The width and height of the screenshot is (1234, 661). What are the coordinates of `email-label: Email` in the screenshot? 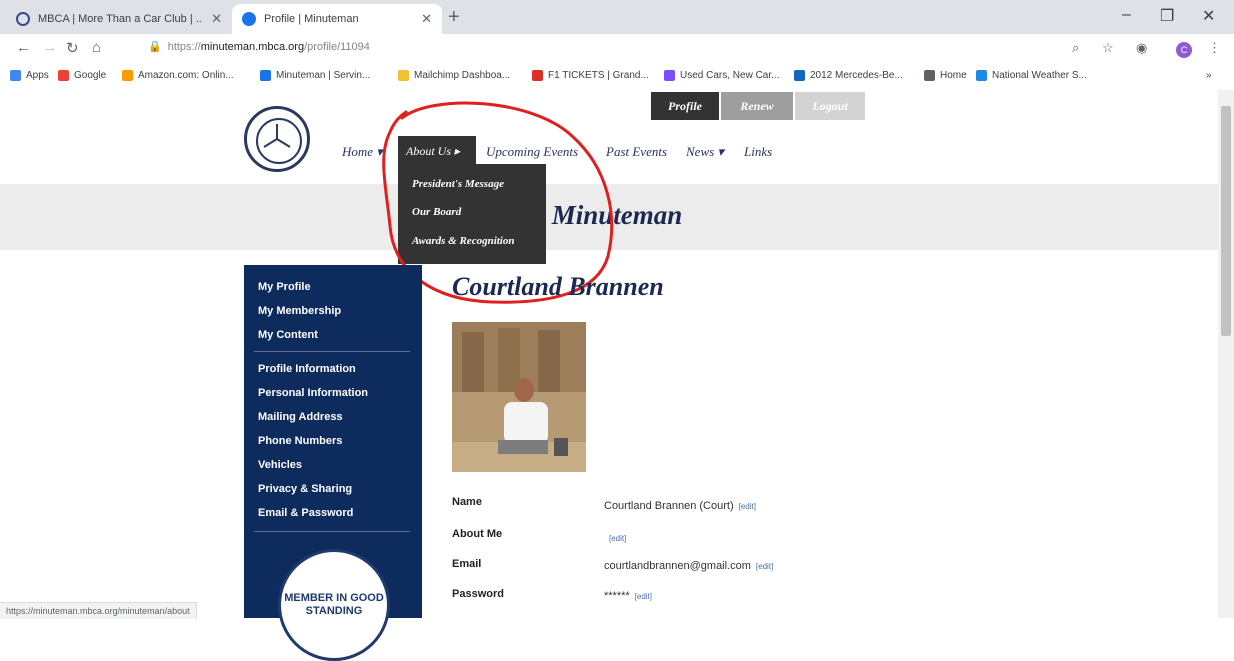 It's located at (467, 564).